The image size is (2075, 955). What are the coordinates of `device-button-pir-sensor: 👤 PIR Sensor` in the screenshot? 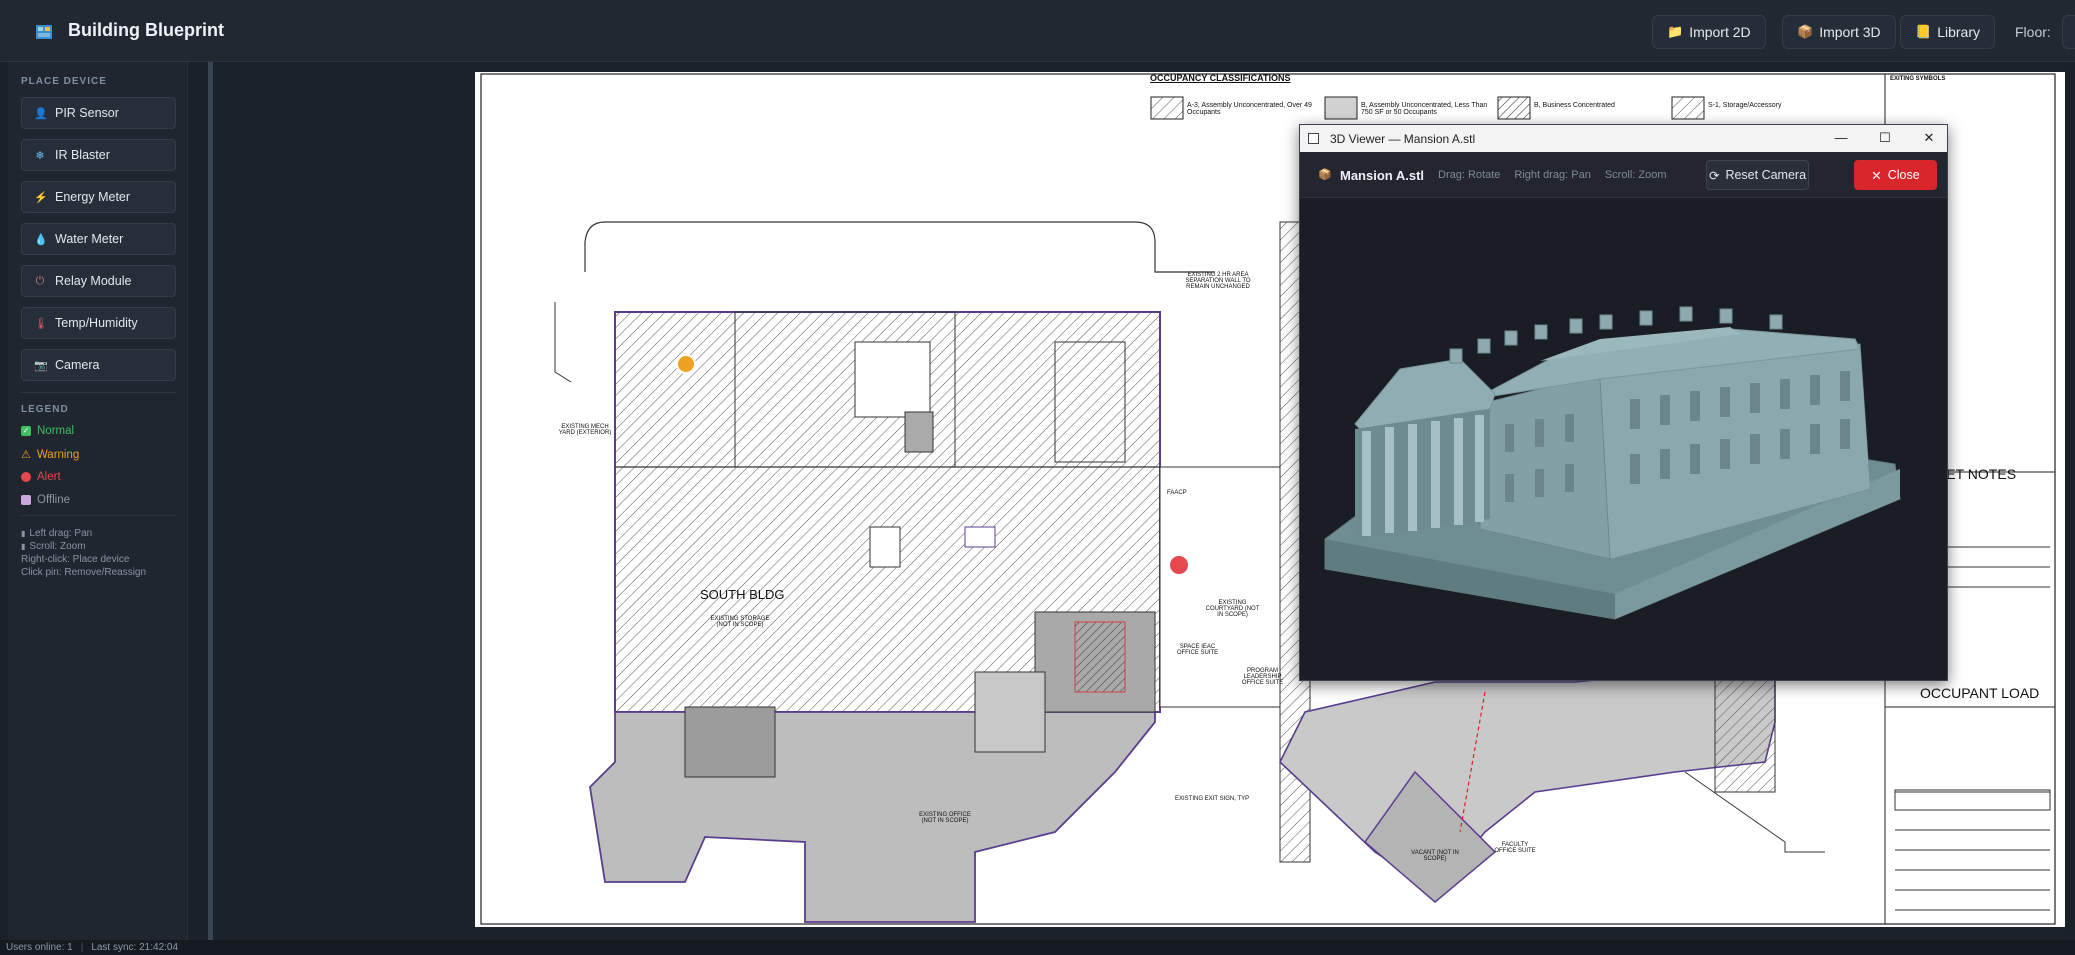 It's located at (98, 113).